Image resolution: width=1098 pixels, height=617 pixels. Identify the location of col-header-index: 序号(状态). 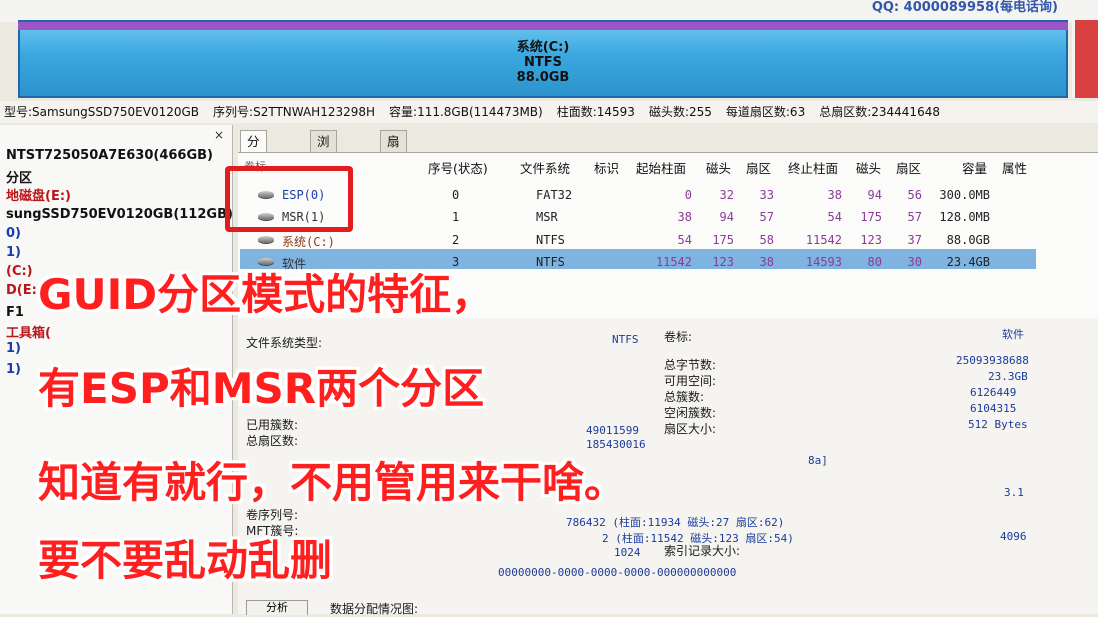
(458, 168).